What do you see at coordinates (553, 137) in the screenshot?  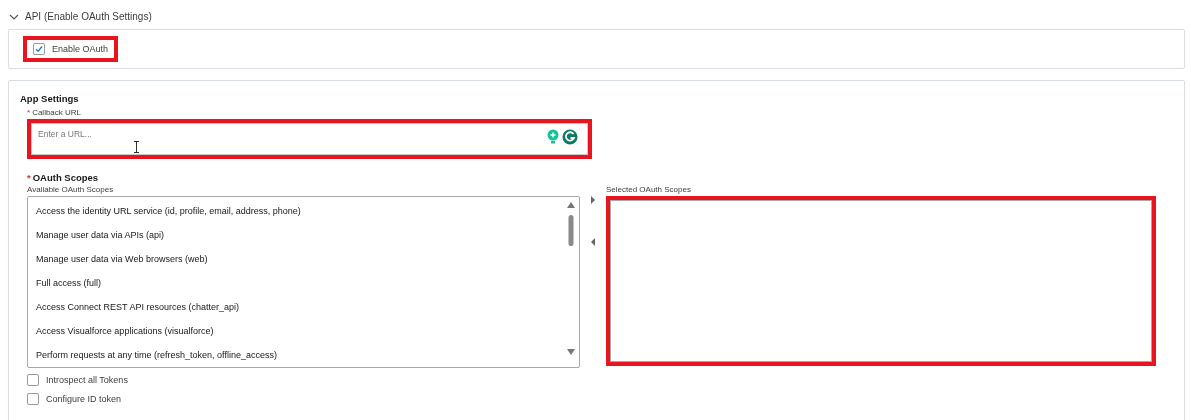 I see `lightbulb-icon` at bounding box center [553, 137].